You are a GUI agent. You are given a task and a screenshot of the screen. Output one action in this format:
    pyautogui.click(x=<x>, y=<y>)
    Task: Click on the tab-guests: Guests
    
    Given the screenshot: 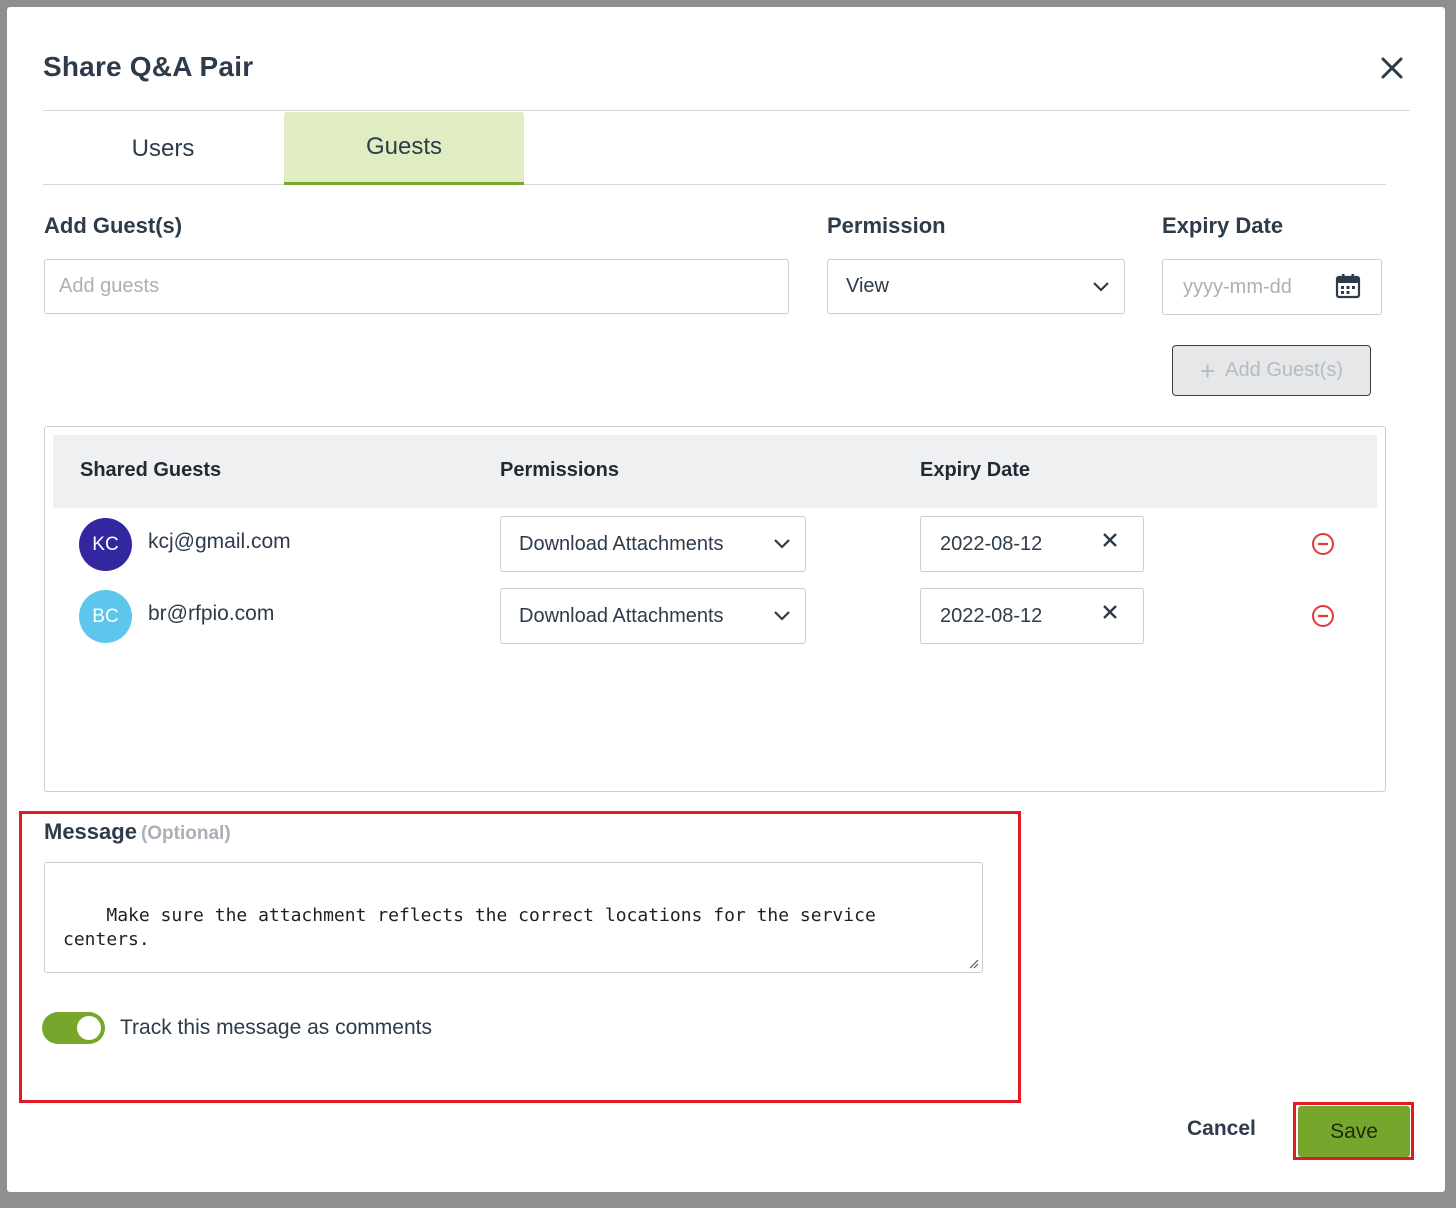 What is the action you would take?
    pyautogui.click(x=404, y=148)
    